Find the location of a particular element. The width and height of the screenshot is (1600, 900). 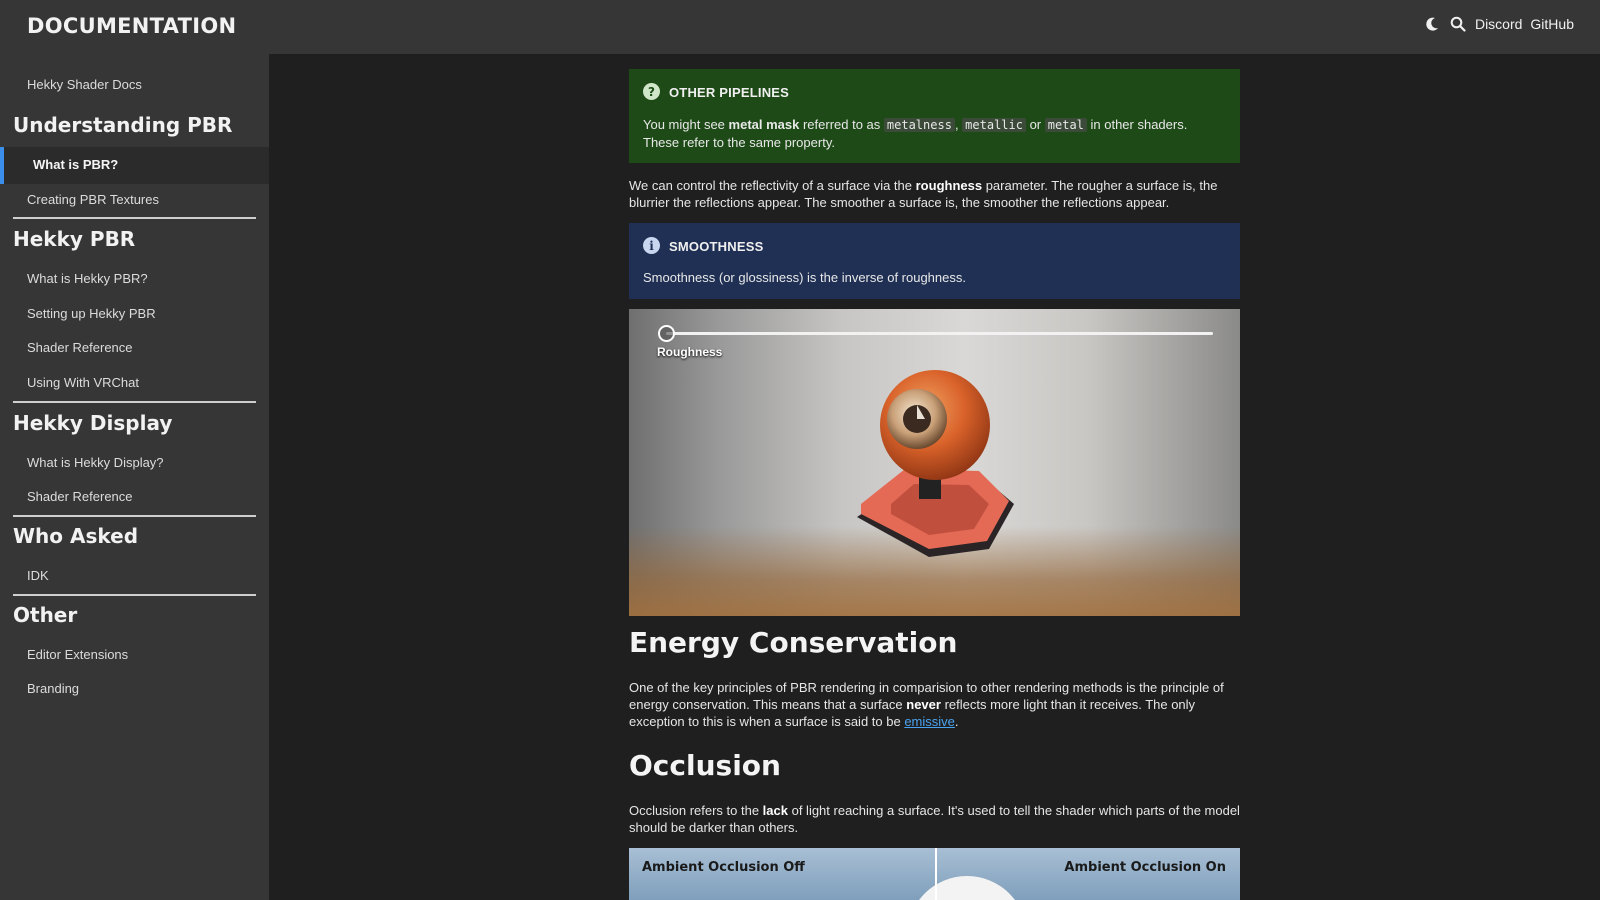

discord-link: Discord is located at coordinates (1498, 24).